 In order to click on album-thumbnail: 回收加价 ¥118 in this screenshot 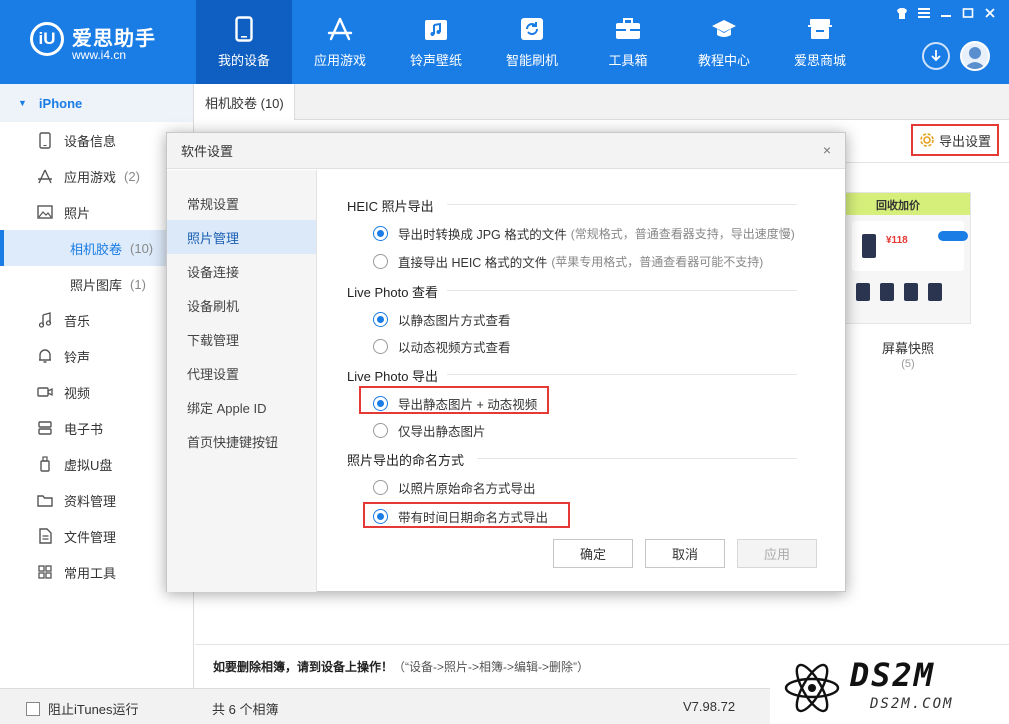, I will do `click(908, 258)`.